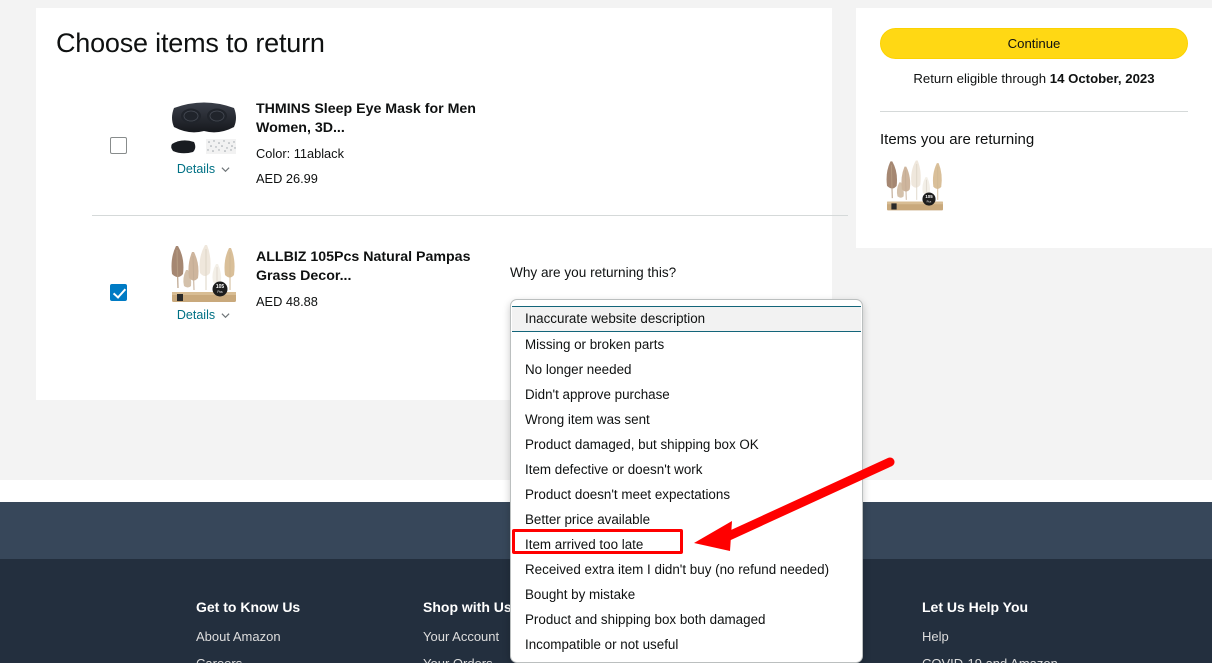 The height and width of the screenshot is (663, 1212). I want to click on return-reason-option: Better price available, so click(686, 519).